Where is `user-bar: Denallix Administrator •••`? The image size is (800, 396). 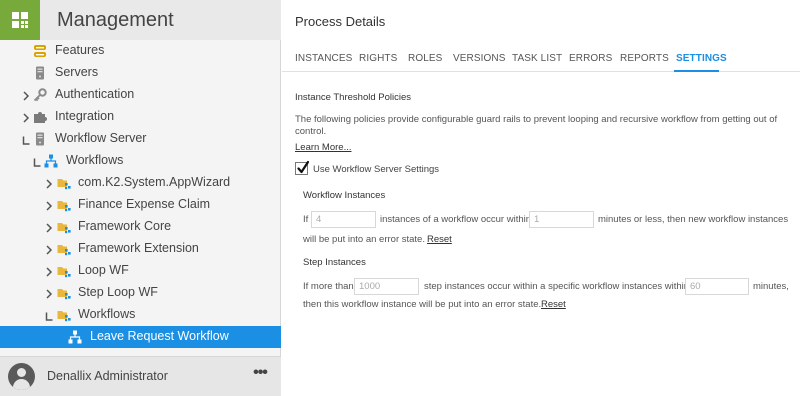
user-bar: Denallix Administrator ••• is located at coordinates (140, 376).